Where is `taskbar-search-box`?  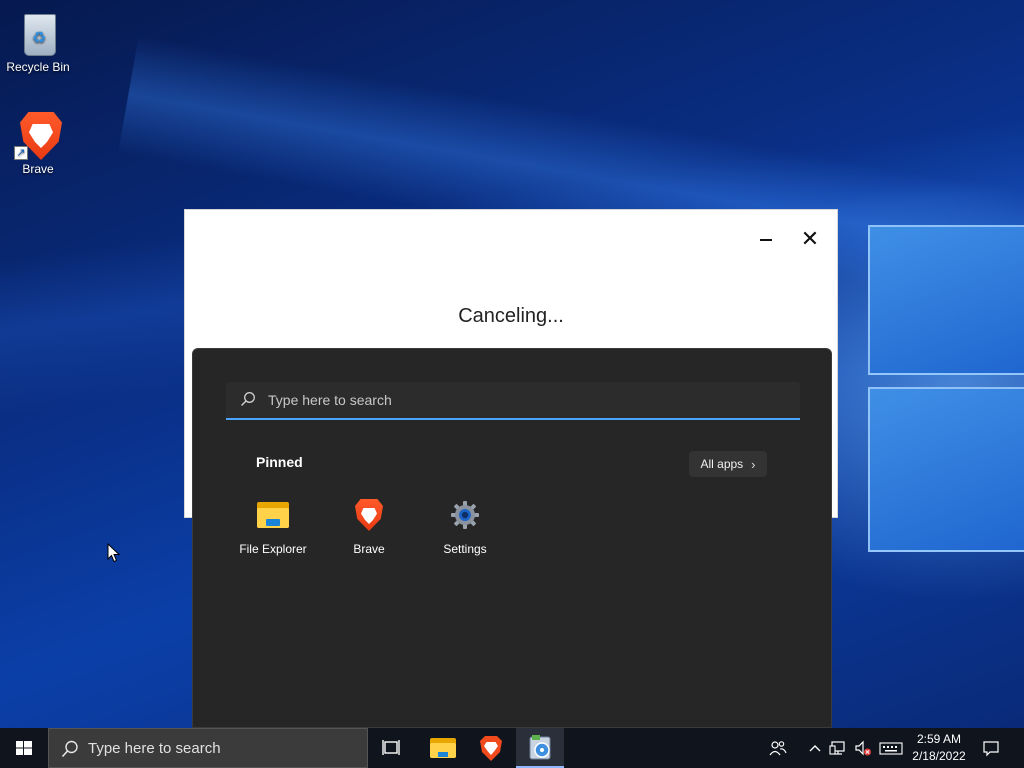 taskbar-search-box is located at coordinates (208, 748).